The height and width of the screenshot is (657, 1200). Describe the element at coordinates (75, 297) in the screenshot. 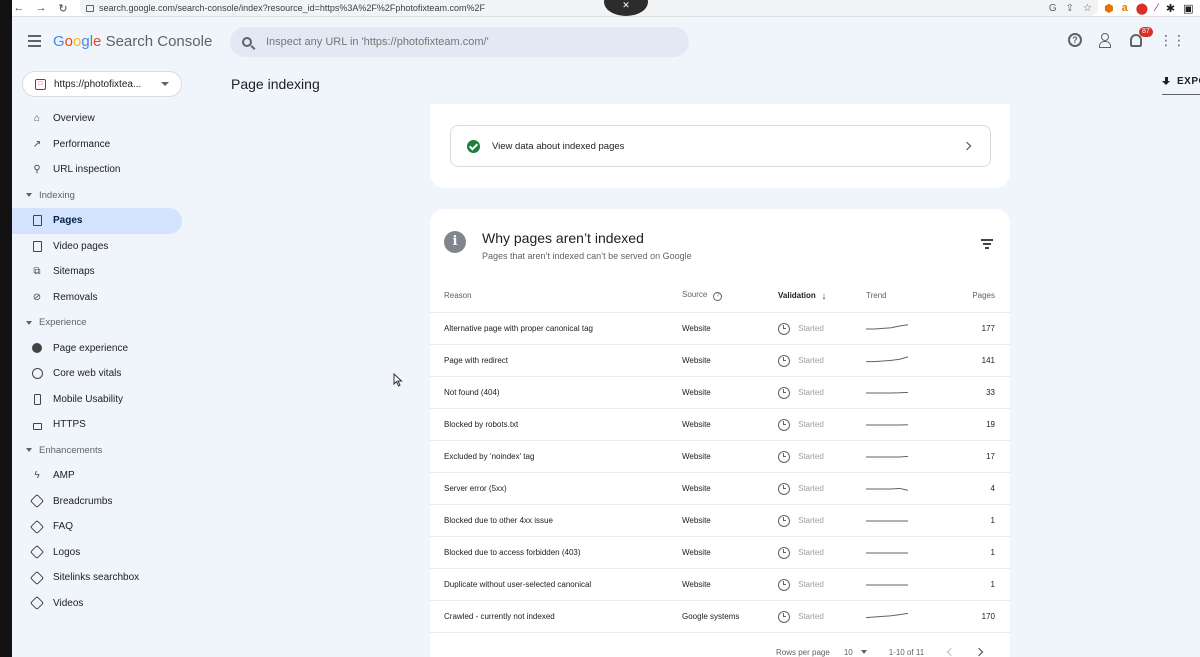

I see `sidebar-item-label: Removals` at that location.